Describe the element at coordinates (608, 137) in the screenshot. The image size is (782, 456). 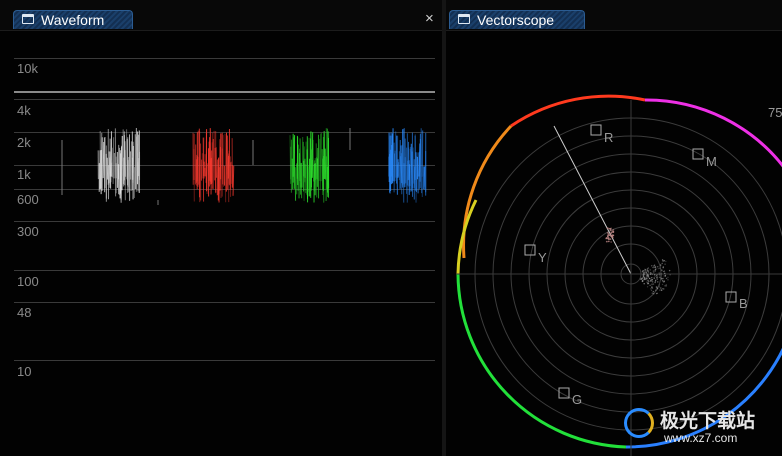
I see `target-label-r: R` at that location.